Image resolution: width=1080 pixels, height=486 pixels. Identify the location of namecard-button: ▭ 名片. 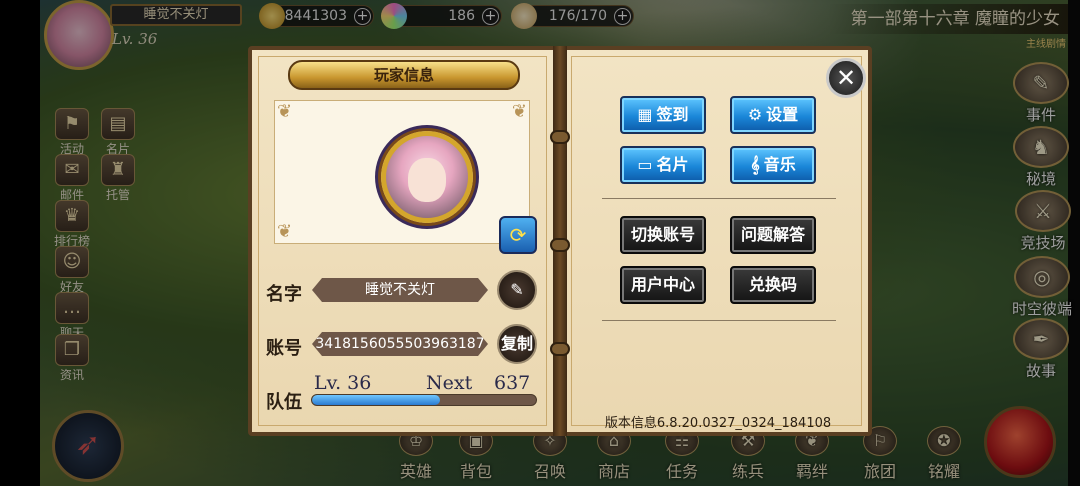
(663, 165).